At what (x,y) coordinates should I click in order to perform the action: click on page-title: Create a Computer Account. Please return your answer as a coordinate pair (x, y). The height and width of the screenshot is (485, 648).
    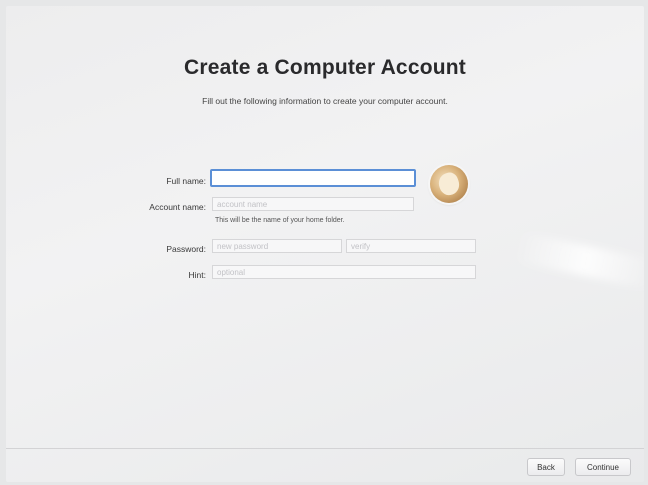
    Looking at the image, I should click on (325, 67).